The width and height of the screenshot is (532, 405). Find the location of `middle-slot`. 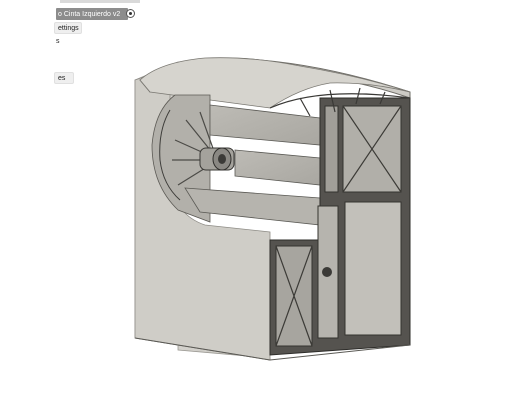

middle-slot is located at coordinates (277, 167).